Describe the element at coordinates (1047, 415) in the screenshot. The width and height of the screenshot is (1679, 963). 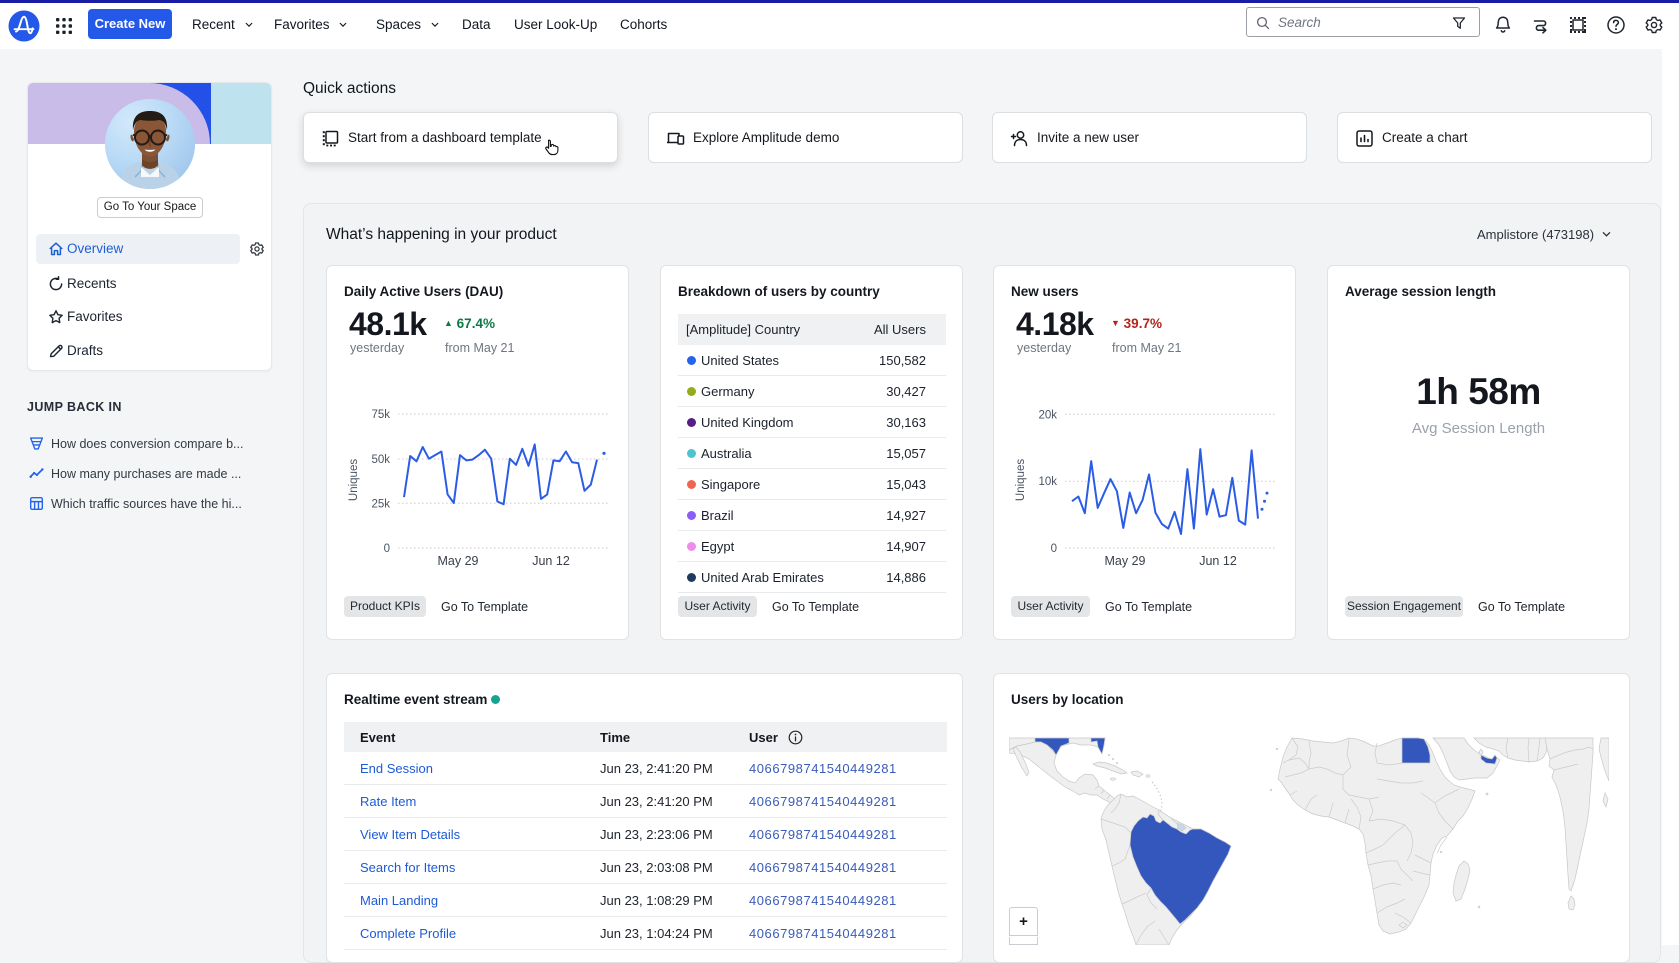
I see `svg-text: 20k` at that location.